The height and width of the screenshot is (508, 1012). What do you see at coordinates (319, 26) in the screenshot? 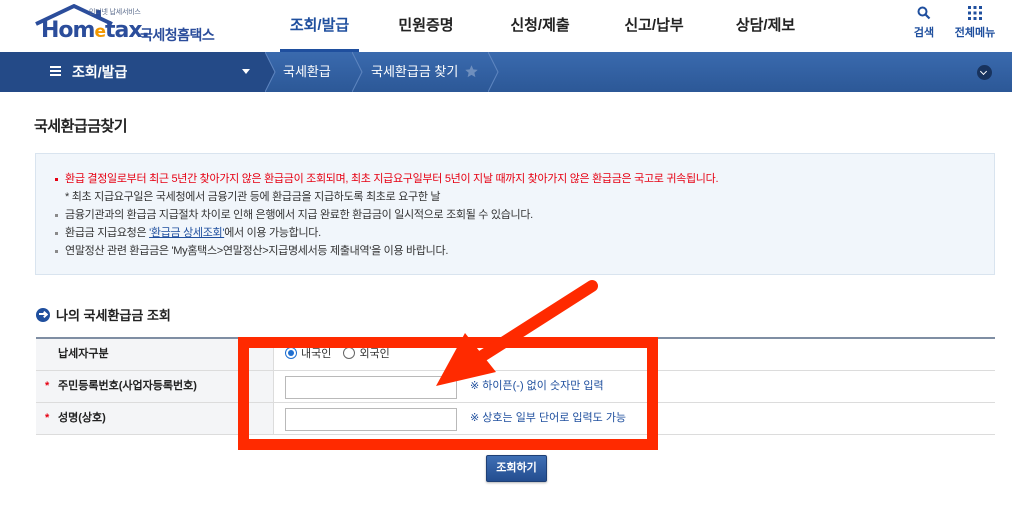
I see `nav-item-inquiry: 조회/발급` at bounding box center [319, 26].